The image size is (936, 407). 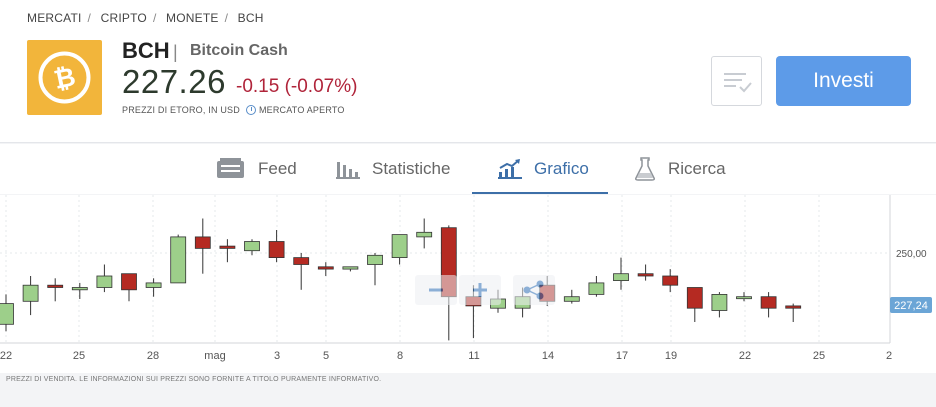 What do you see at coordinates (181, 110) in the screenshot?
I see `price-source: PREZZI DI ETORO, IN USD` at bounding box center [181, 110].